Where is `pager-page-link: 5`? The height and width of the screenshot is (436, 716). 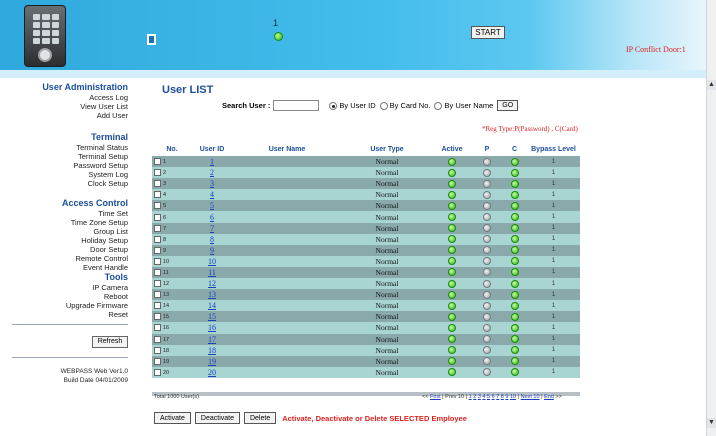 pager-page-link: 5 is located at coordinates (488, 397).